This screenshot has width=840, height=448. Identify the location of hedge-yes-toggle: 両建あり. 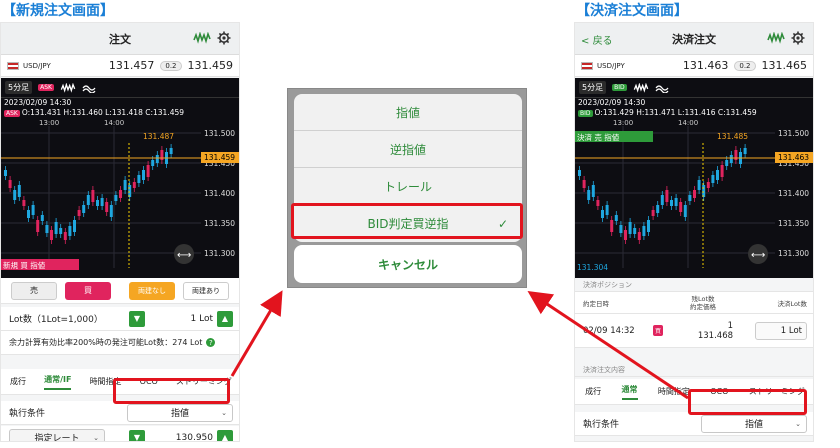
(206, 290).